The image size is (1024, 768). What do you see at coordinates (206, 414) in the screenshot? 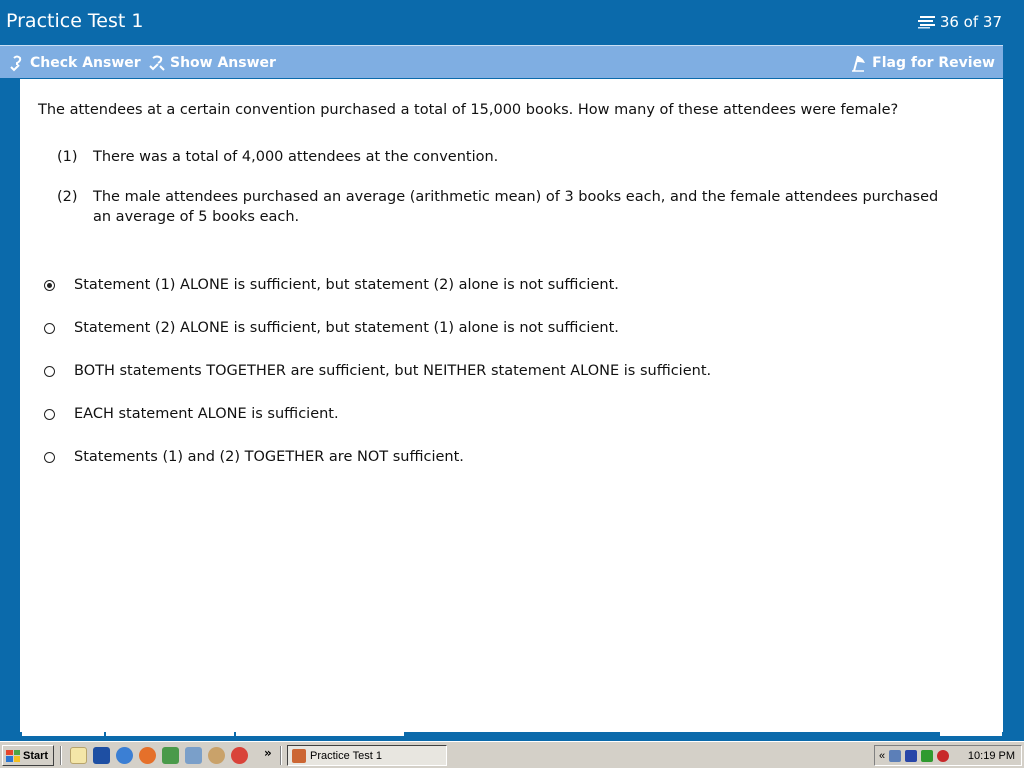
I see `answer-option-label: EACH statement ALONE is sufficient.` at bounding box center [206, 414].